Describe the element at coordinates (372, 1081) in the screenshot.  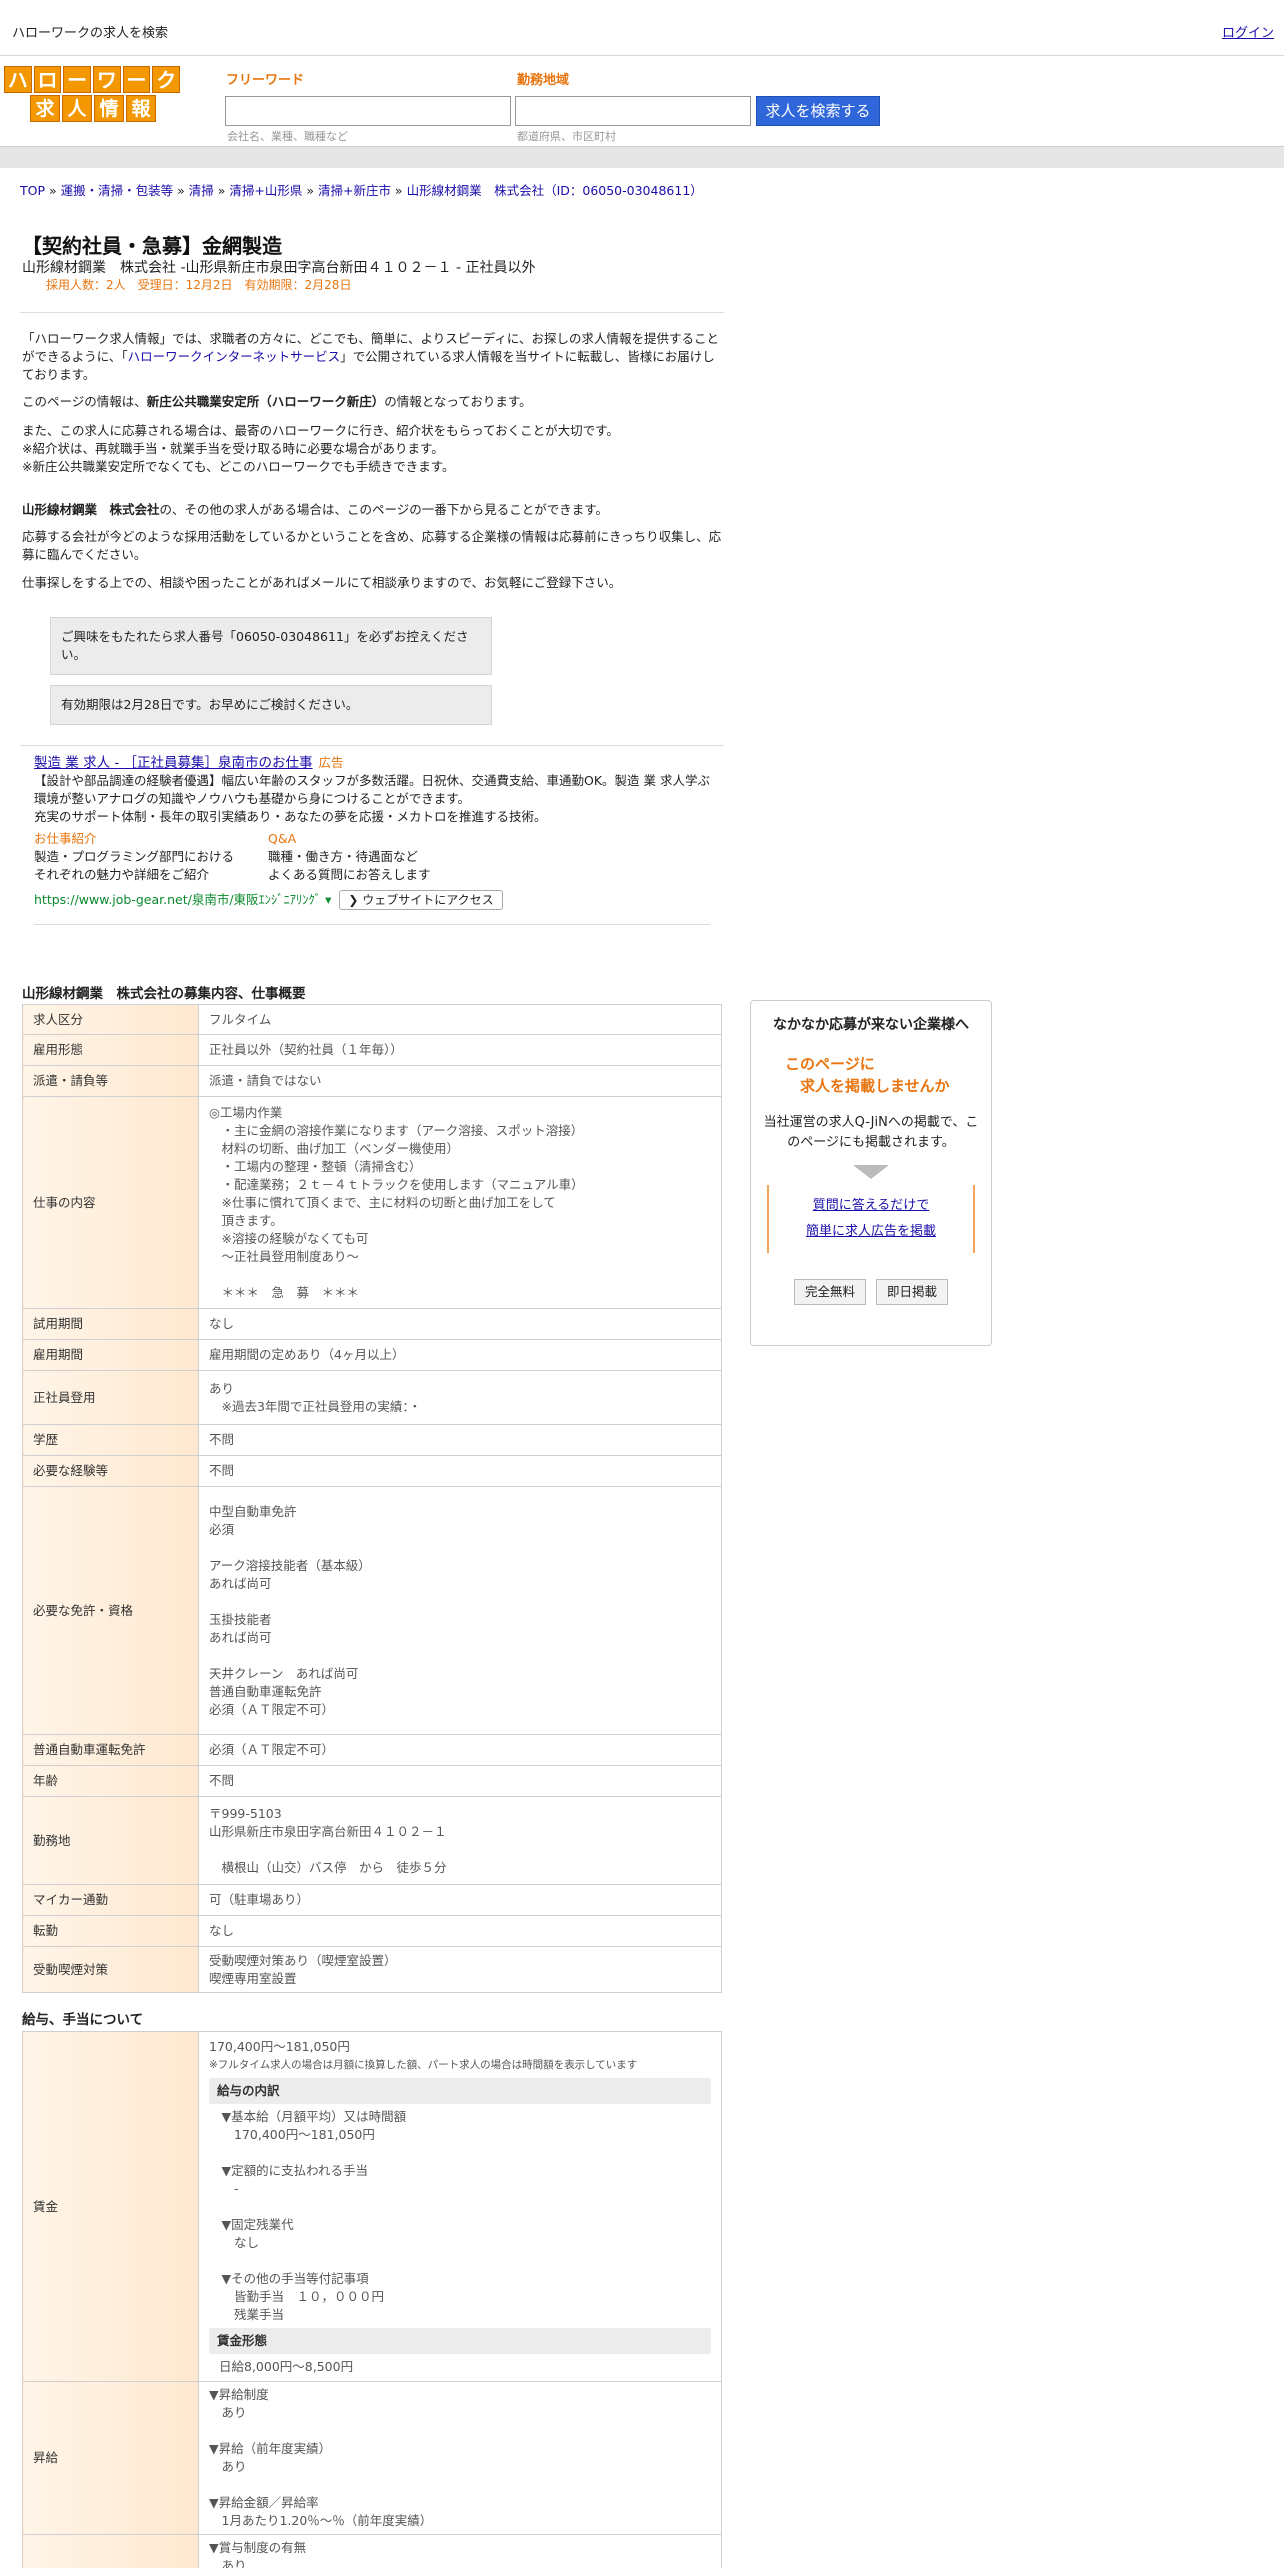
I see `table-row: 派遣・請負等 派遣・請負ではない` at that location.